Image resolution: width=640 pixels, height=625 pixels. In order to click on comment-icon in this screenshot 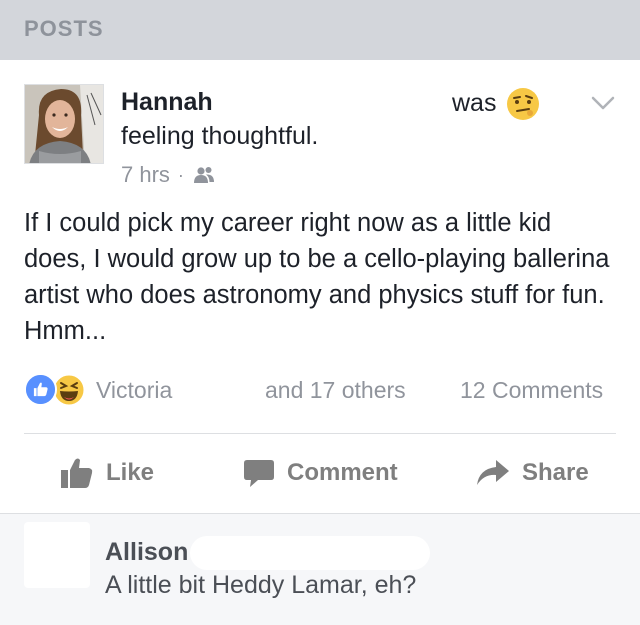, I will do `click(259, 473)`.